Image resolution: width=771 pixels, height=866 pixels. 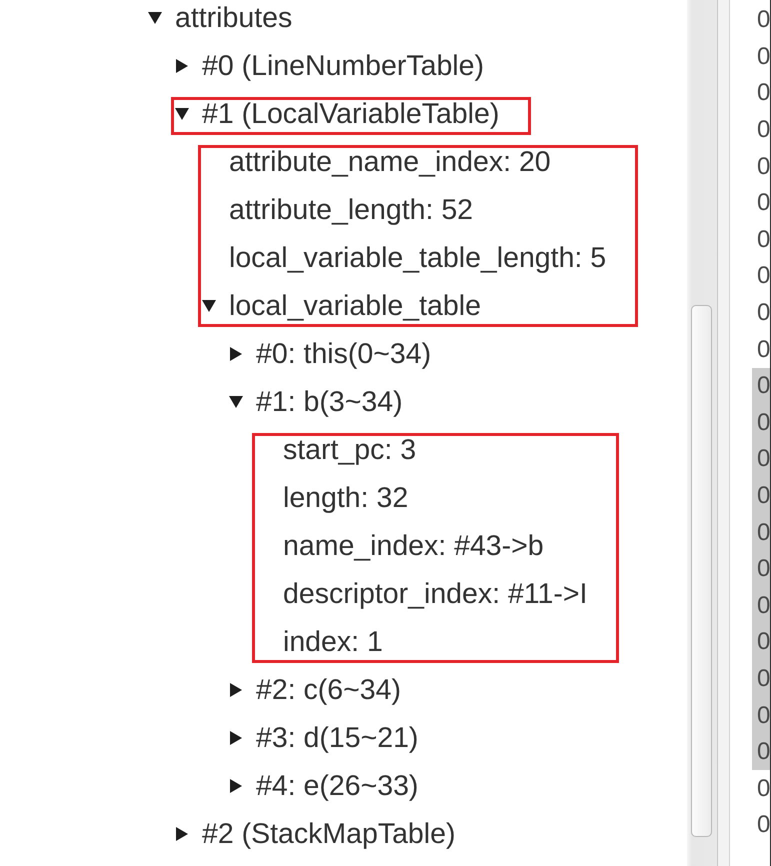 What do you see at coordinates (701, 571) in the screenshot?
I see `scrollbar-thumb` at bounding box center [701, 571].